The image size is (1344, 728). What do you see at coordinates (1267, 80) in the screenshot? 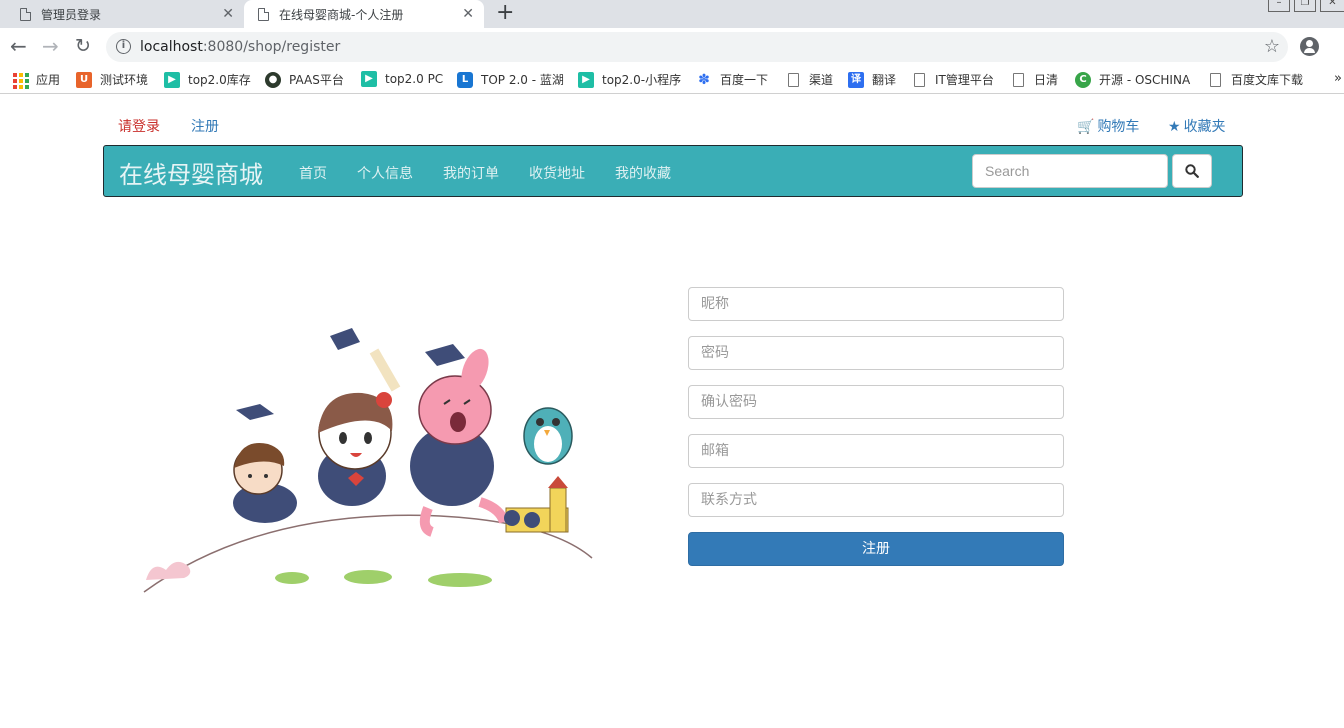
I see `bookmark-label: 百度文库下载` at bounding box center [1267, 80].